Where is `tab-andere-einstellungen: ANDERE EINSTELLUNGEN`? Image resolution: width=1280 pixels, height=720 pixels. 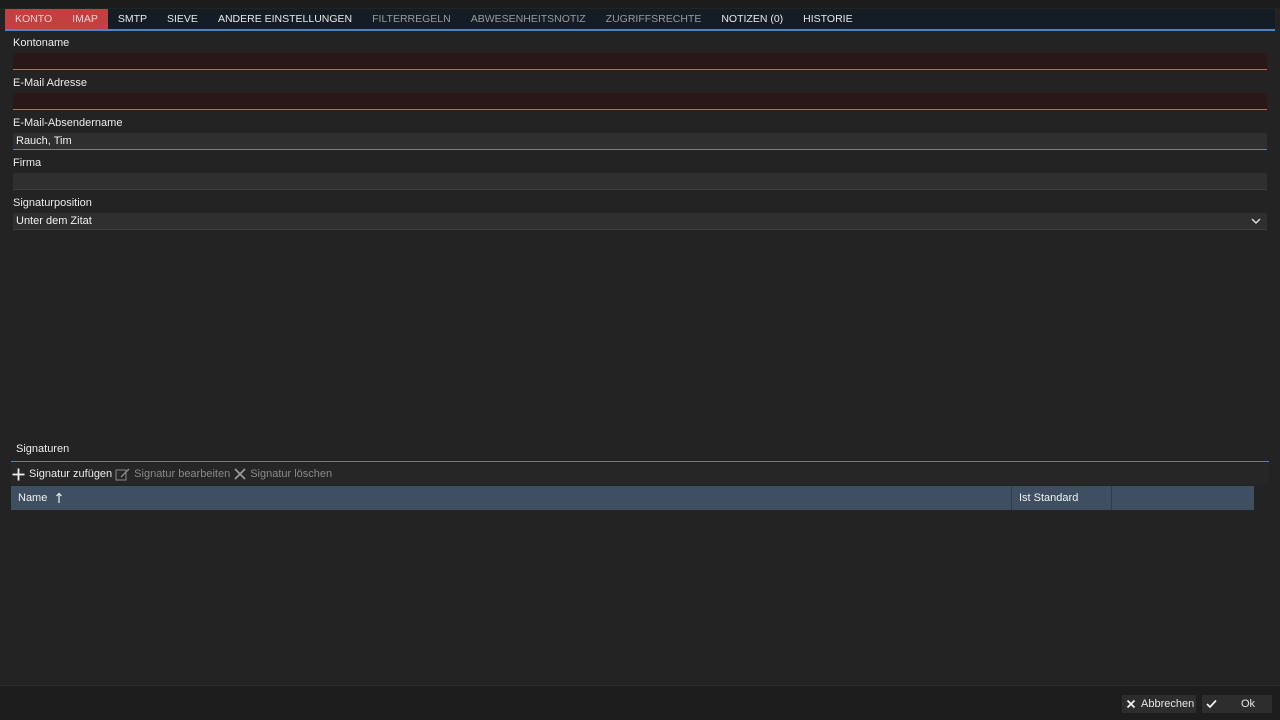
tab-andere-einstellungen: ANDERE EINSTELLUNGEN is located at coordinates (285, 19).